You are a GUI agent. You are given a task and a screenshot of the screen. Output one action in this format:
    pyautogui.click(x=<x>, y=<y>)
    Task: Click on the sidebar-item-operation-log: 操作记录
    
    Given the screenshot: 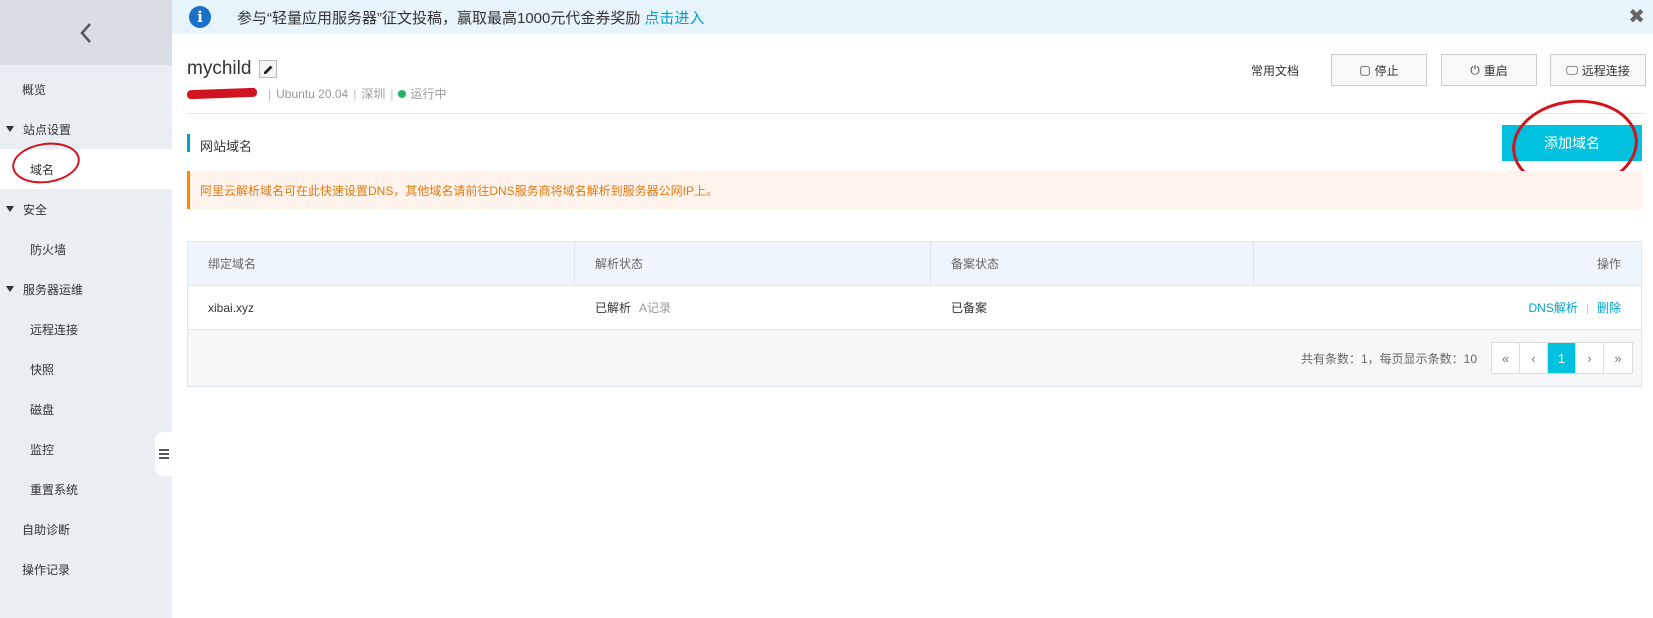 What is the action you would take?
    pyautogui.click(x=86, y=569)
    